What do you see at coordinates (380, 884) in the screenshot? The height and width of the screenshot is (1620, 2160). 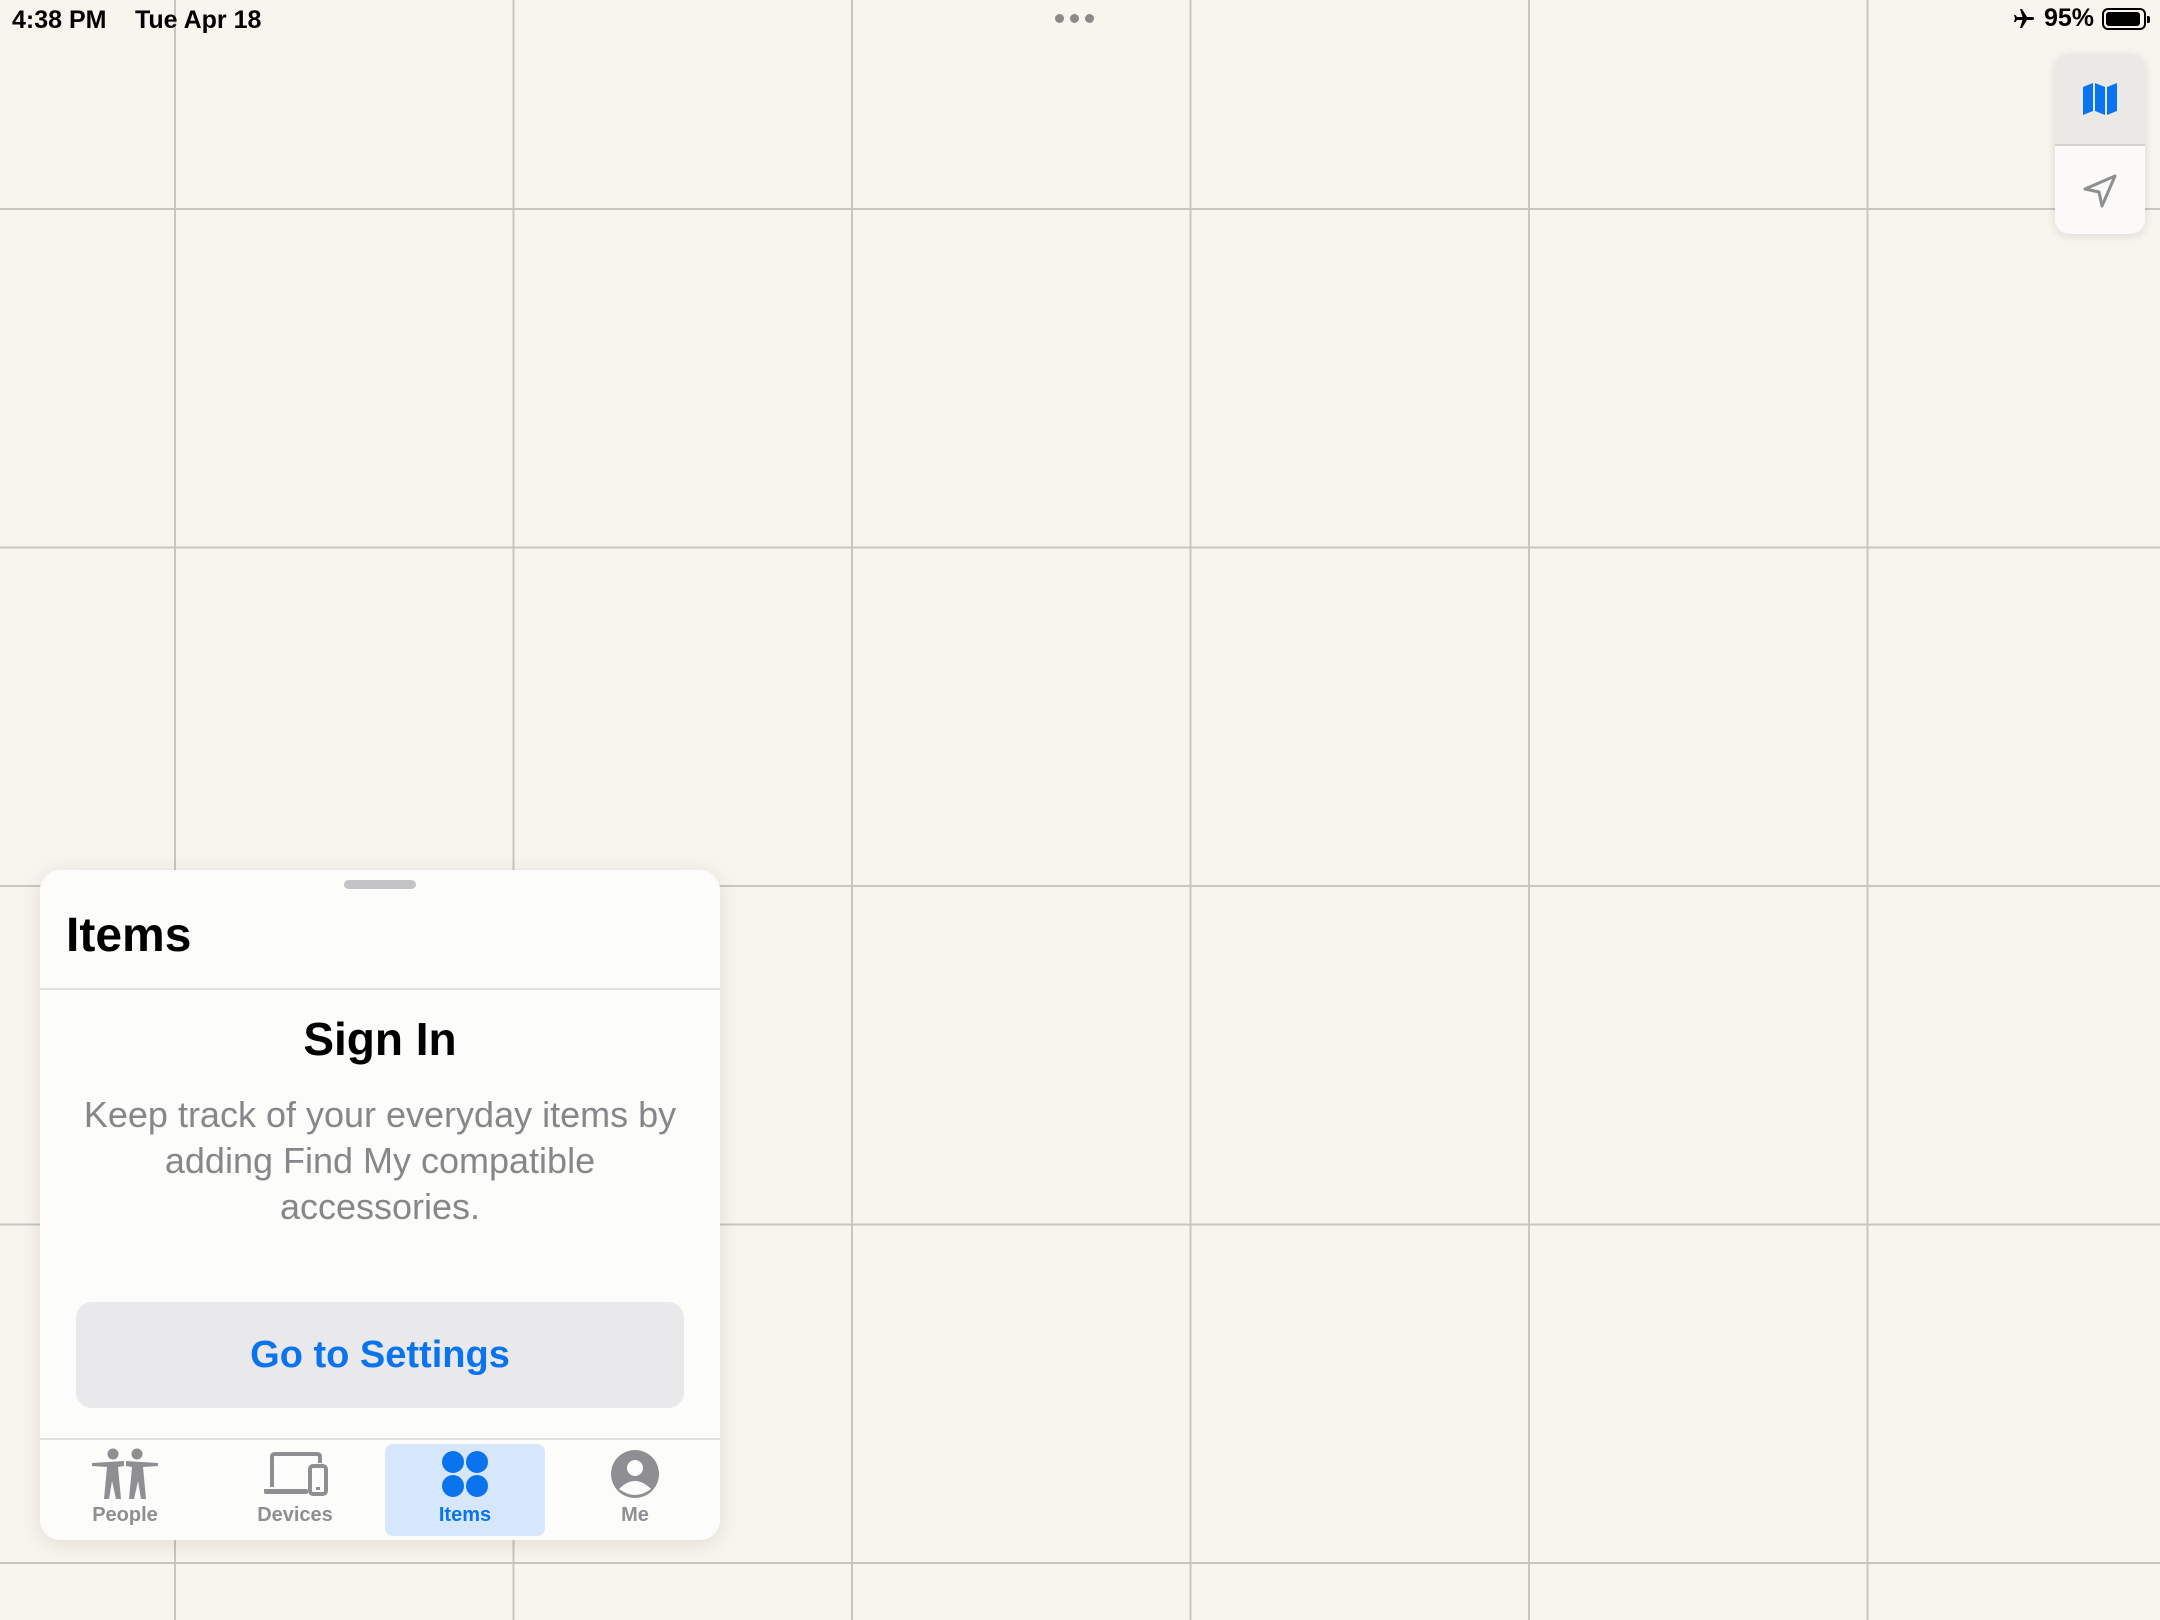 I see `sheet-grabber` at bounding box center [380, 884].